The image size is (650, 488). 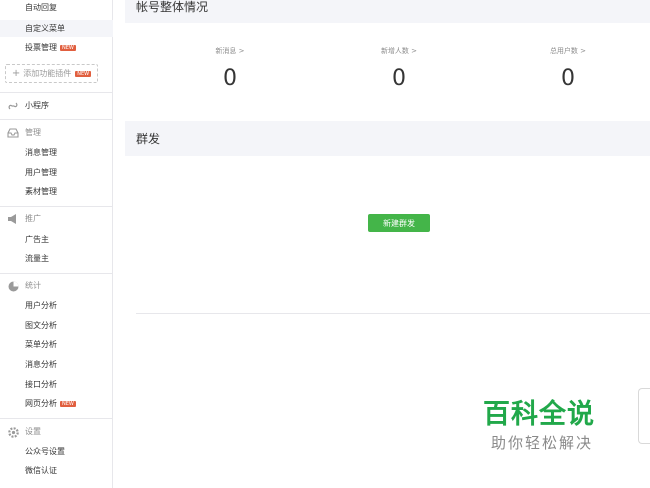 I want to click on sidebar-item-advertiser: 广告主, so click(x=37, y=240).